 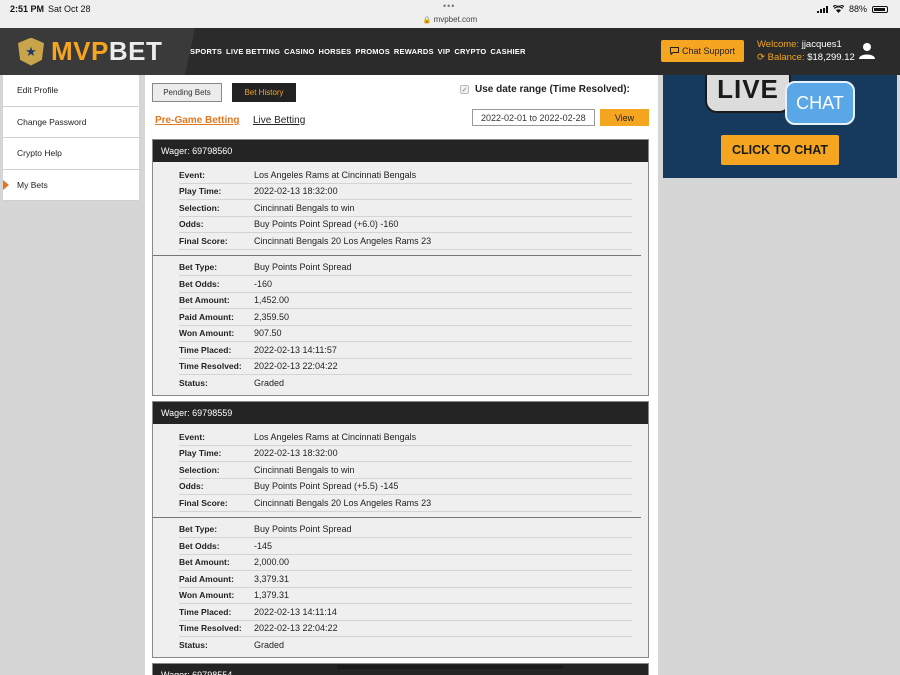 What do you see at coordinates (71, 185) in the screenshot?
I see `sidebar-item-my-bets: My Bets` at bounding box center [71, 185].